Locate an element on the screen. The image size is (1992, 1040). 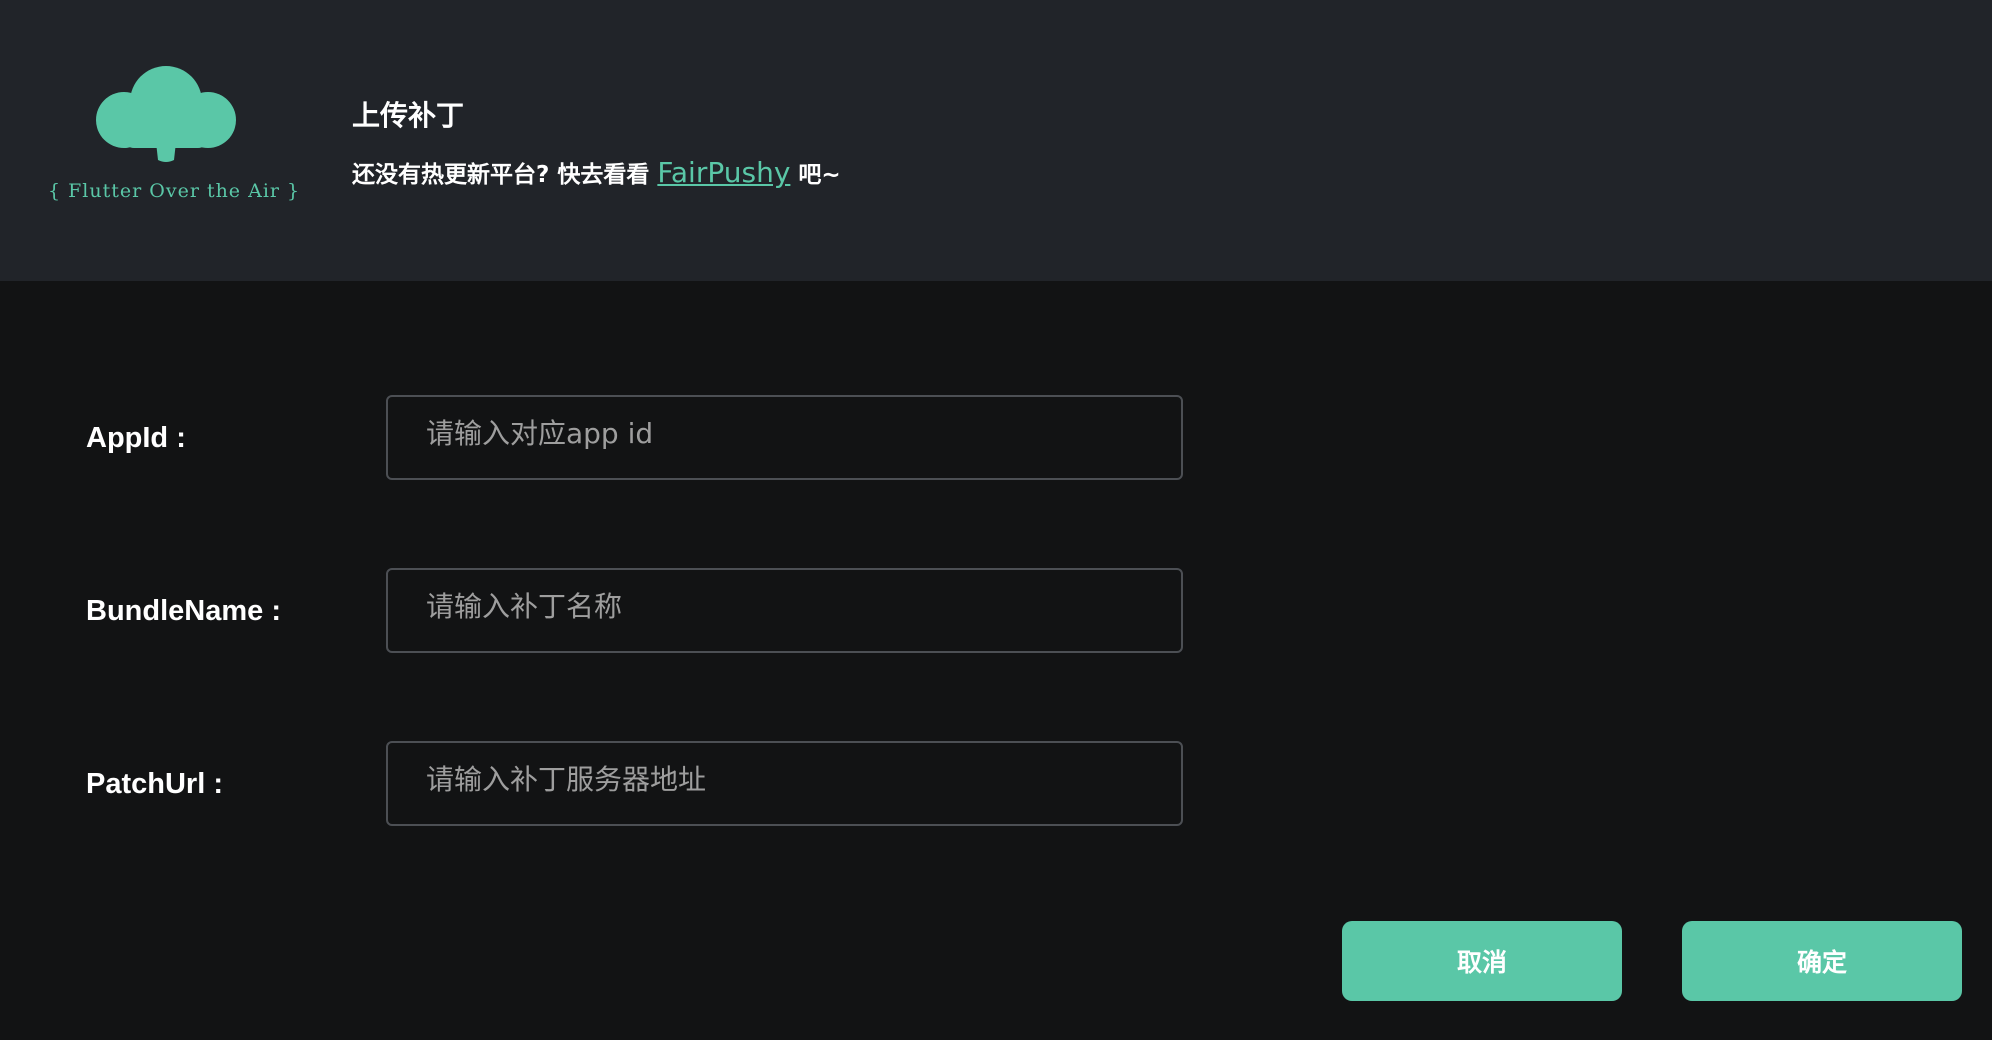
logo-text: { Flutter Over the Air } is located at coordinates (174, 191).